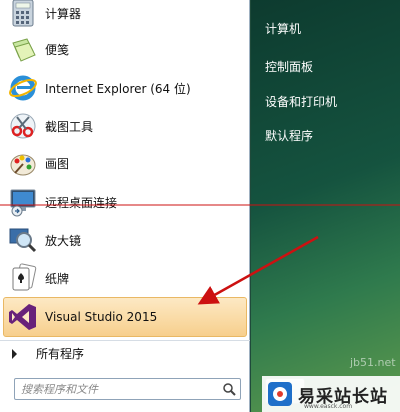  Describe the element at coordinates (23, 278) in the screenshot. I see `solitaire-icon` at that location.